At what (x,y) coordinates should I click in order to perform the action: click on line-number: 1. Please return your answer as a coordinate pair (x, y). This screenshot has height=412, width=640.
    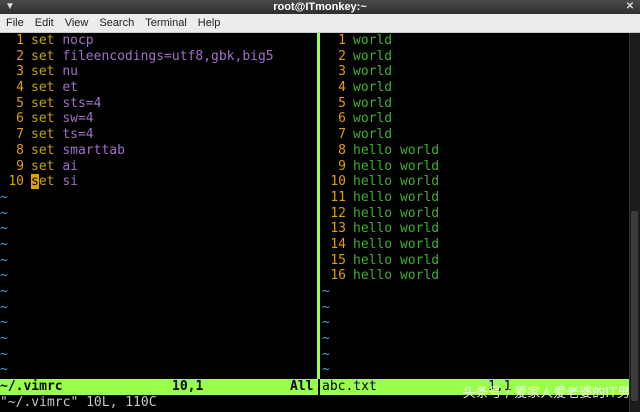
    Looking at the image, I should click on (20, 40).